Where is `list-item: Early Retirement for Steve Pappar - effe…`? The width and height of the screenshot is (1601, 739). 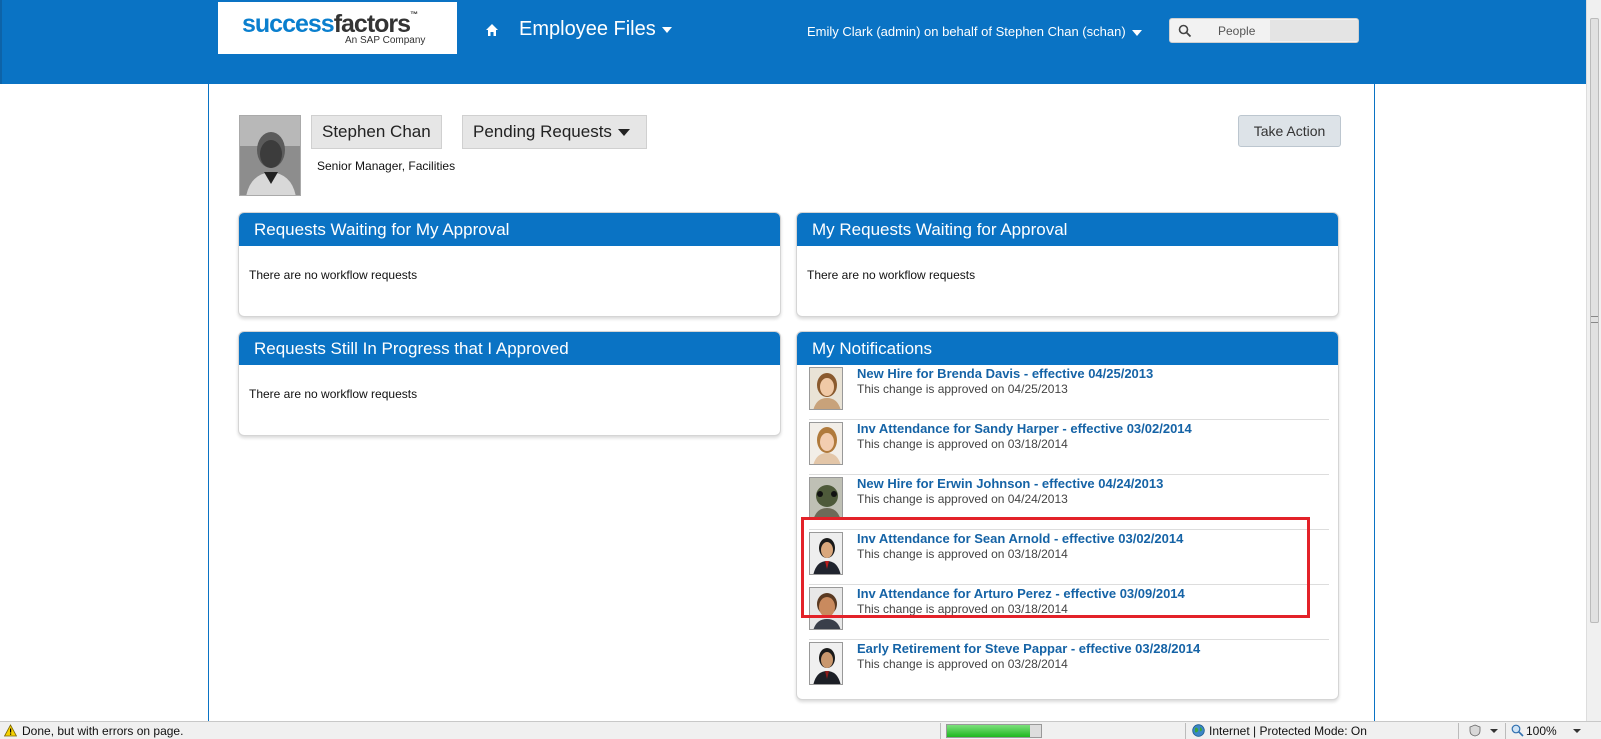 list-item: Early Retirement for Steve Pappar - effe… is located at coordinates (1069, 667).